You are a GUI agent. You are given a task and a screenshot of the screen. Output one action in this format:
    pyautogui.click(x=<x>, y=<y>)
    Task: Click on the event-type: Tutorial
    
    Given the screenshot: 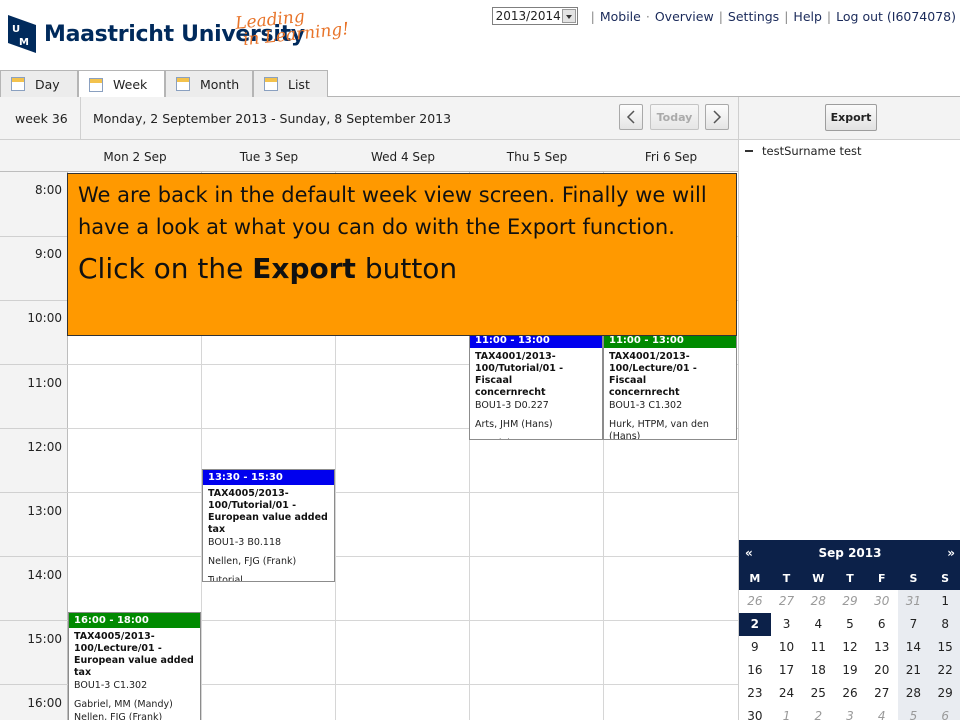 What is the action you would take?
    pyautogui.click(x=536, y=438)
    